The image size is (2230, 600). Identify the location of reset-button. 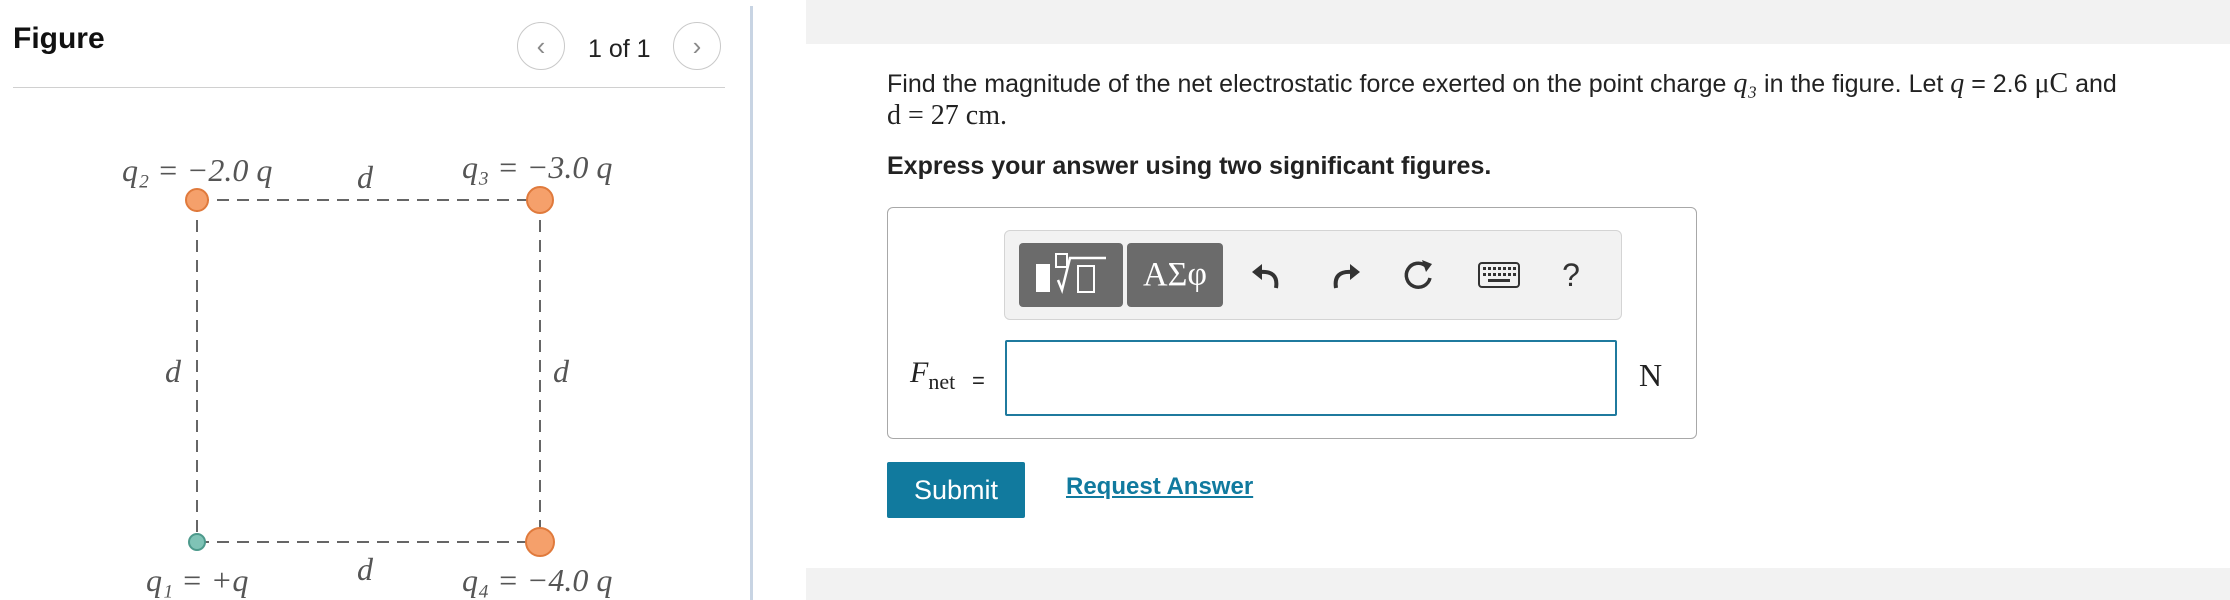
(1419, 275).